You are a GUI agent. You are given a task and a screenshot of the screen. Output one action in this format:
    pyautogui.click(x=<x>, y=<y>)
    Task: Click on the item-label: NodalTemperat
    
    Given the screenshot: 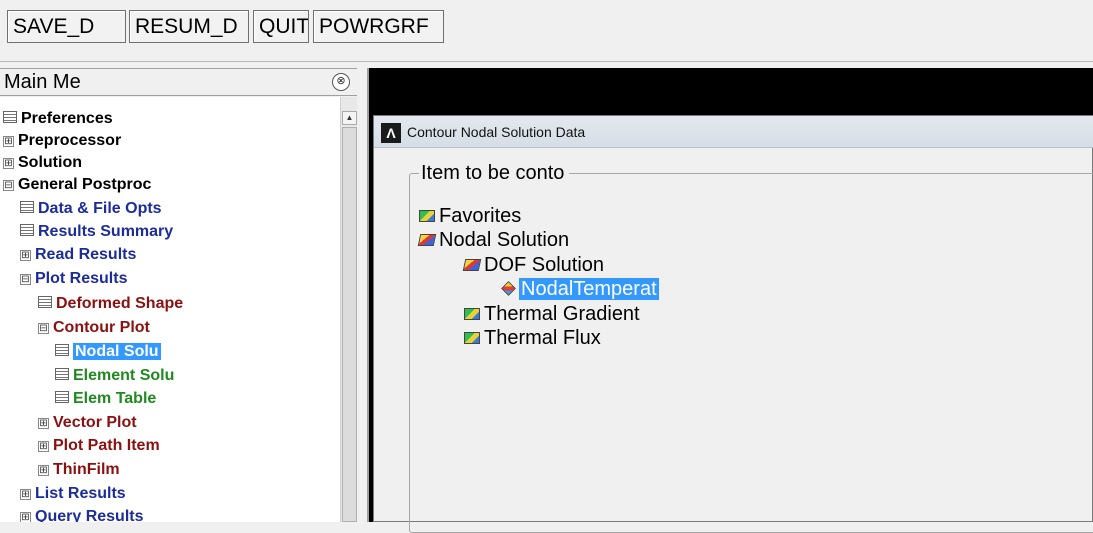 What is the action you would take?
    pyautogui.click(x=589, y=289)
    